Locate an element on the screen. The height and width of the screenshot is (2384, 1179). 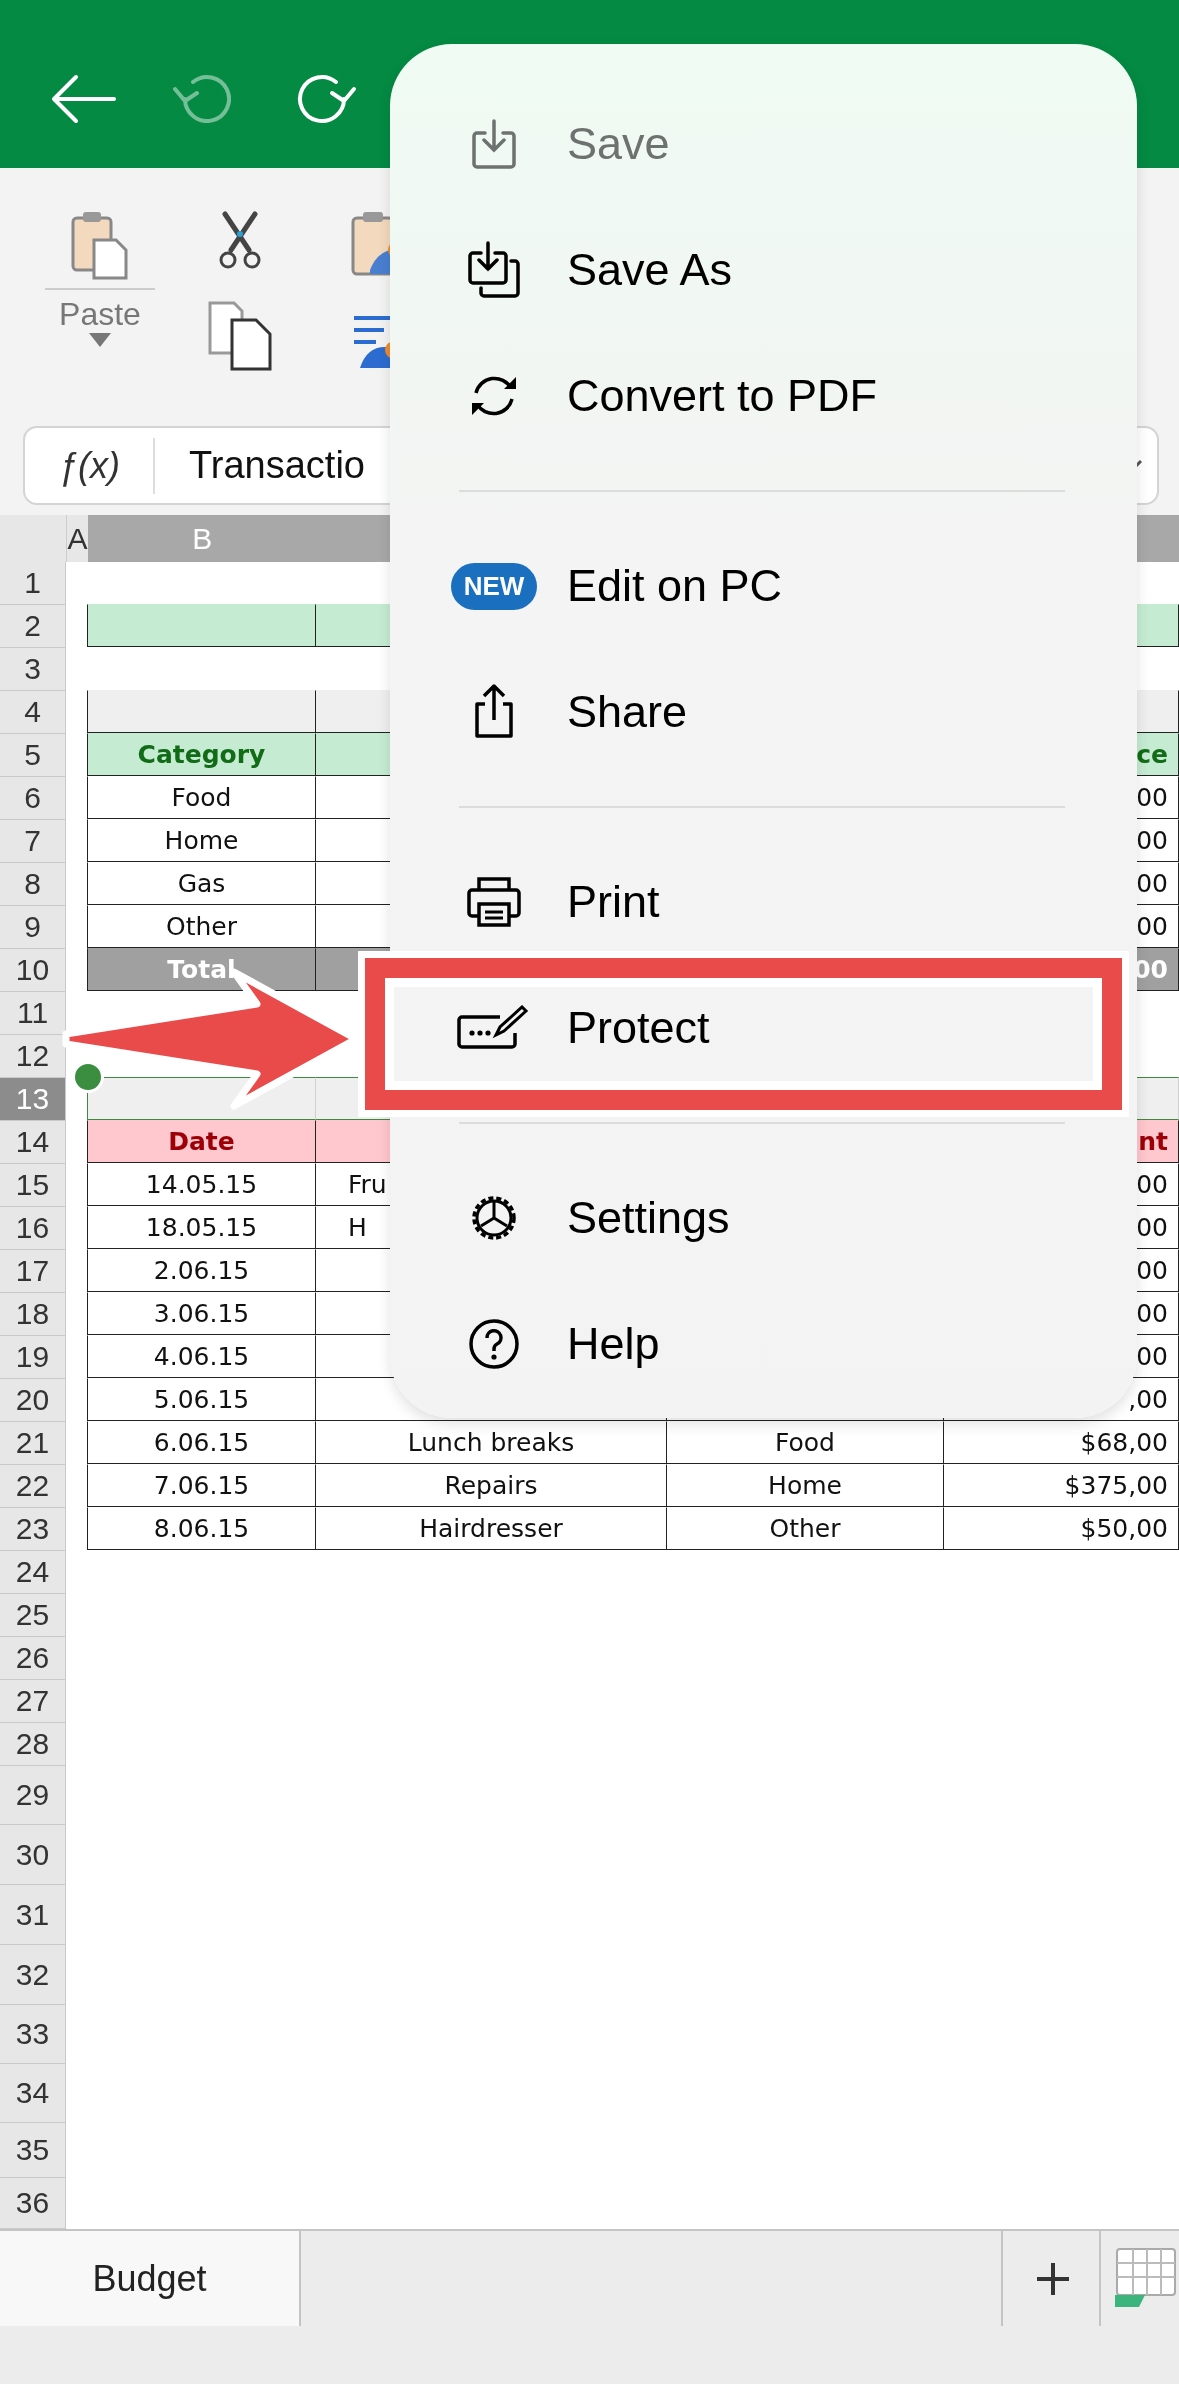
row-header: 18 is located at coordinates (33, 1314).